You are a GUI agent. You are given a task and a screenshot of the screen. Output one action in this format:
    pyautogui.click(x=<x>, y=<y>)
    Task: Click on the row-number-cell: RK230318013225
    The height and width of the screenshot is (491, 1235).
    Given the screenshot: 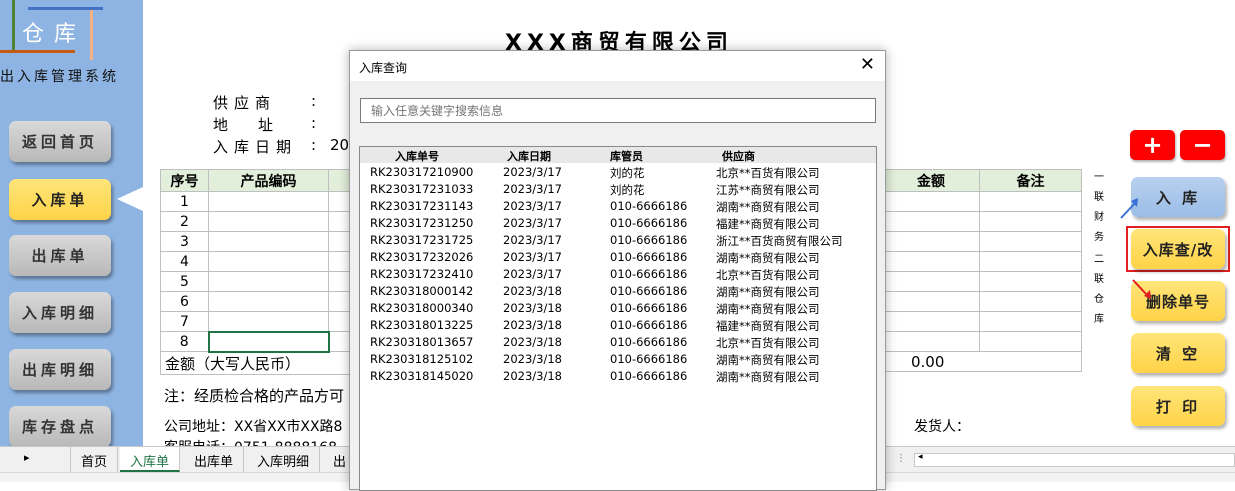 What is the action you would take?
    pyautogui.click(x=422, y=325)
    